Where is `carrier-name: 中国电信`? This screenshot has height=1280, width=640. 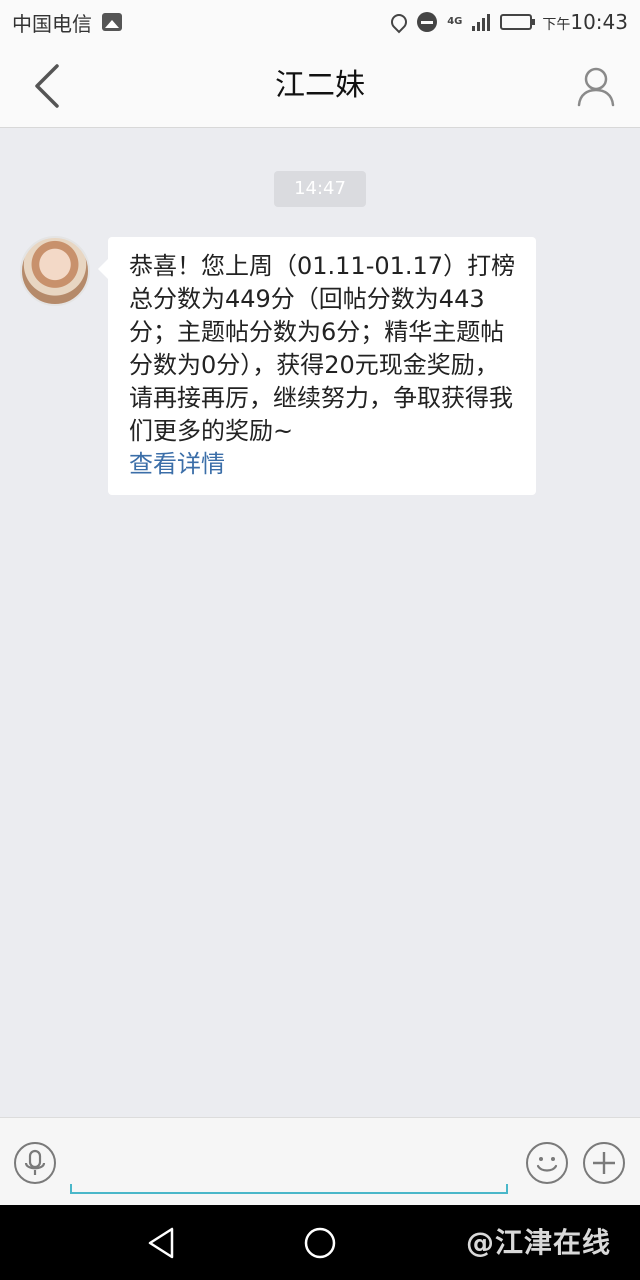
carrier-name: 中国电信 is located at coordinates (52, 23).